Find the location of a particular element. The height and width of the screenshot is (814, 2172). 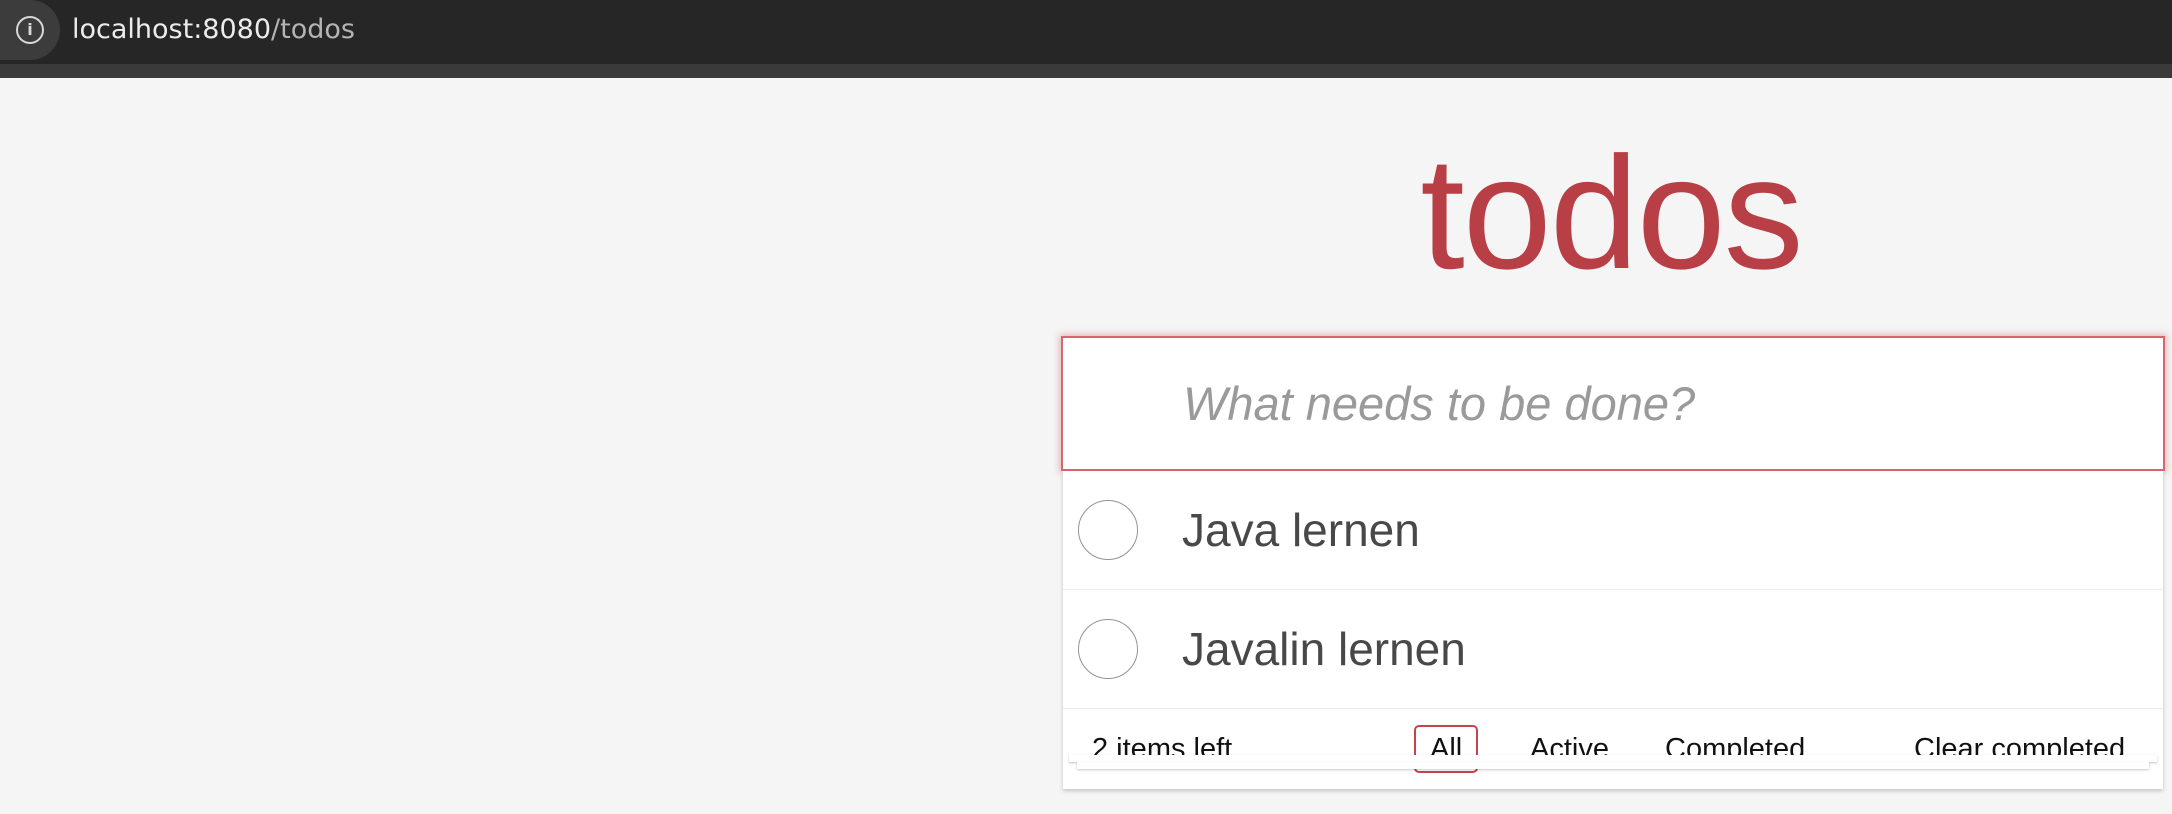

url-host: localhost:8080 is located at coordinates (172, 29).